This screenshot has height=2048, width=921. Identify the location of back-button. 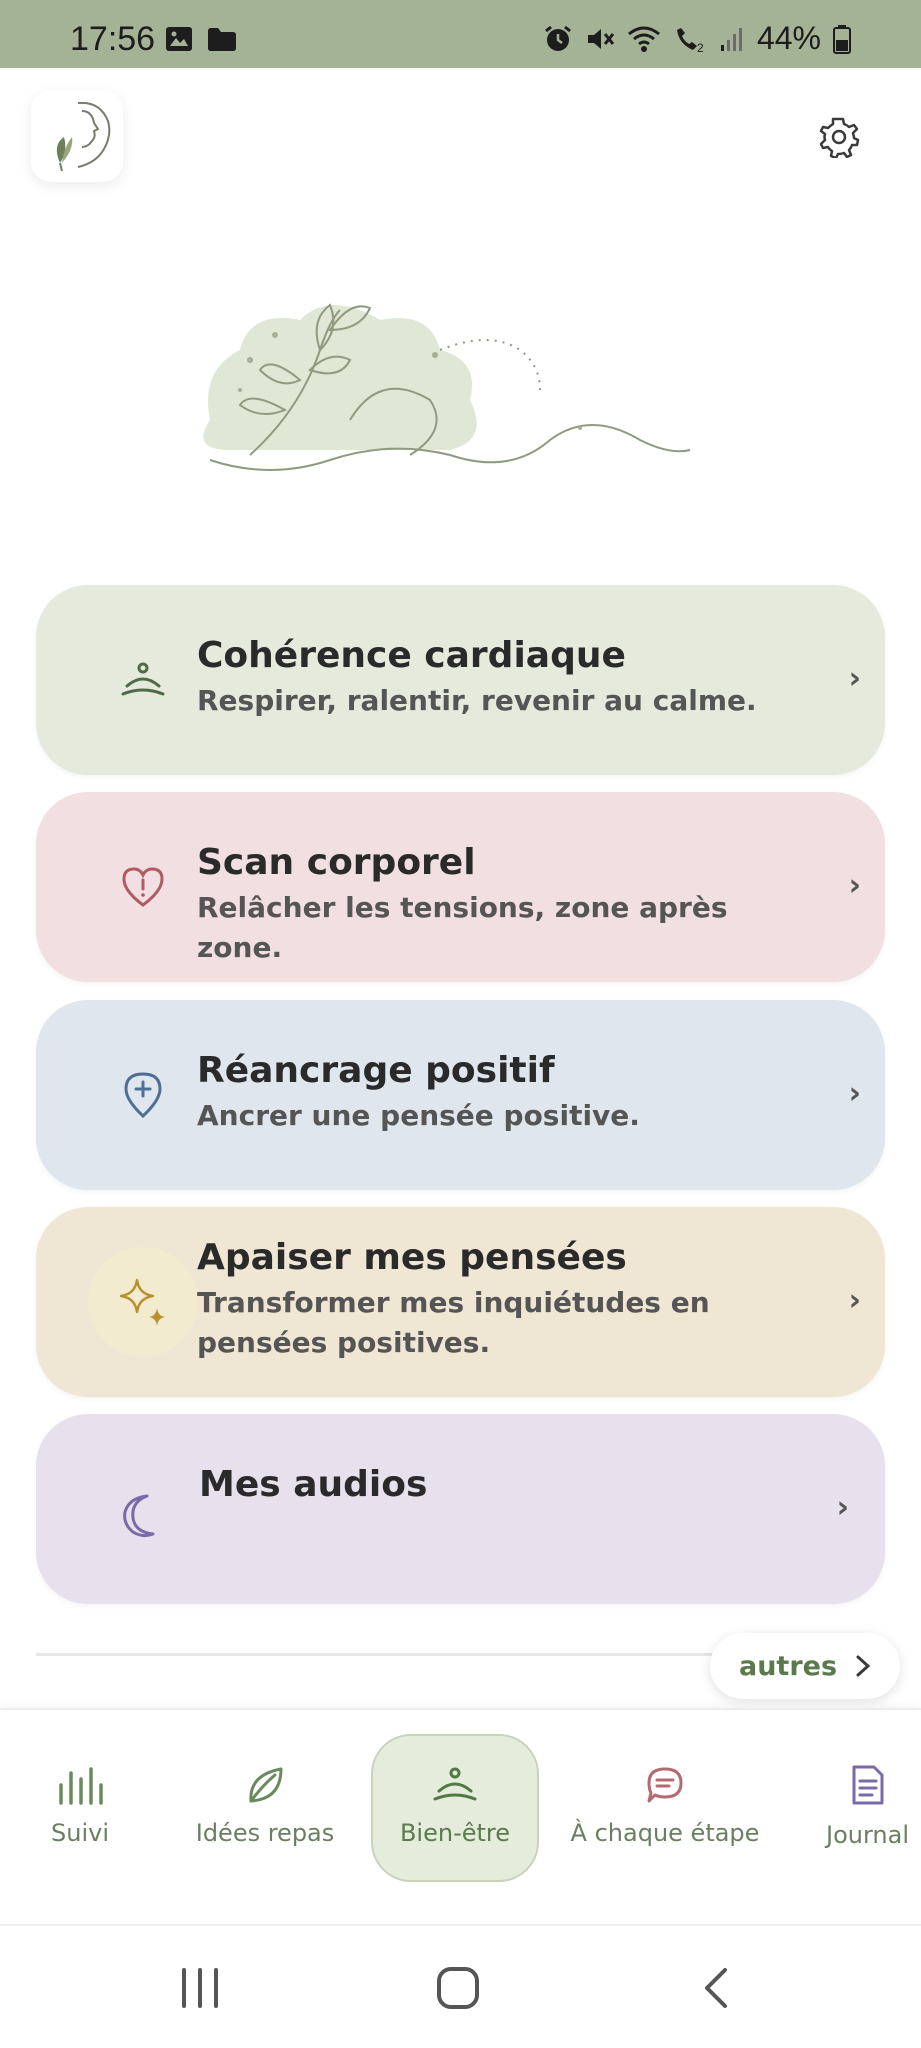
(716, 1988).